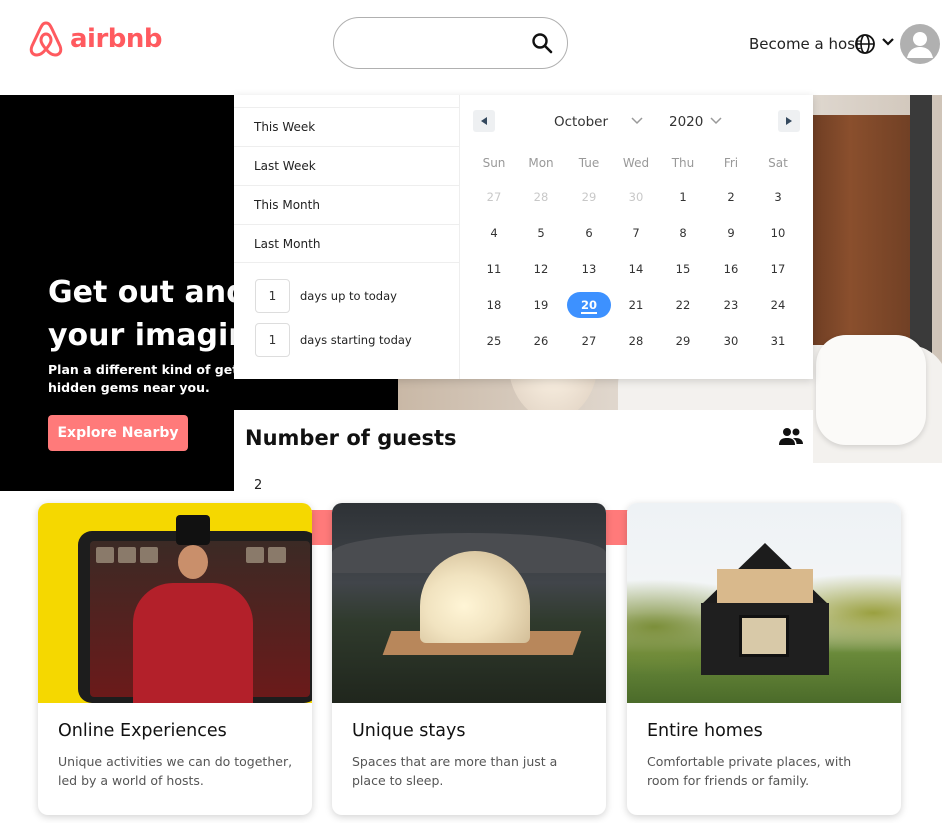 Image resolution: width=942 pixels, height=823 pixels. What do you see at coordinates (494, 269) in the screenshot?
I see `calendar-day: 11` at bounding box center [494, 269].